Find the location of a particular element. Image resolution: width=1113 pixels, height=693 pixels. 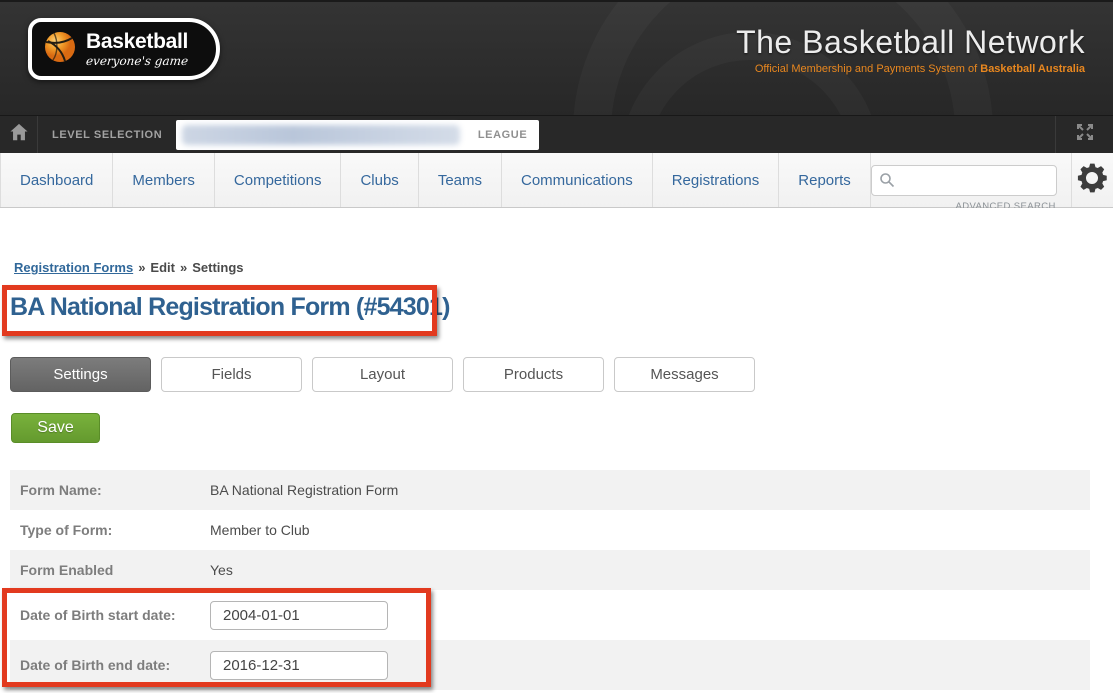

basketball-australia-logo: Basketball everyone's game is located at coordinates (124, 49).